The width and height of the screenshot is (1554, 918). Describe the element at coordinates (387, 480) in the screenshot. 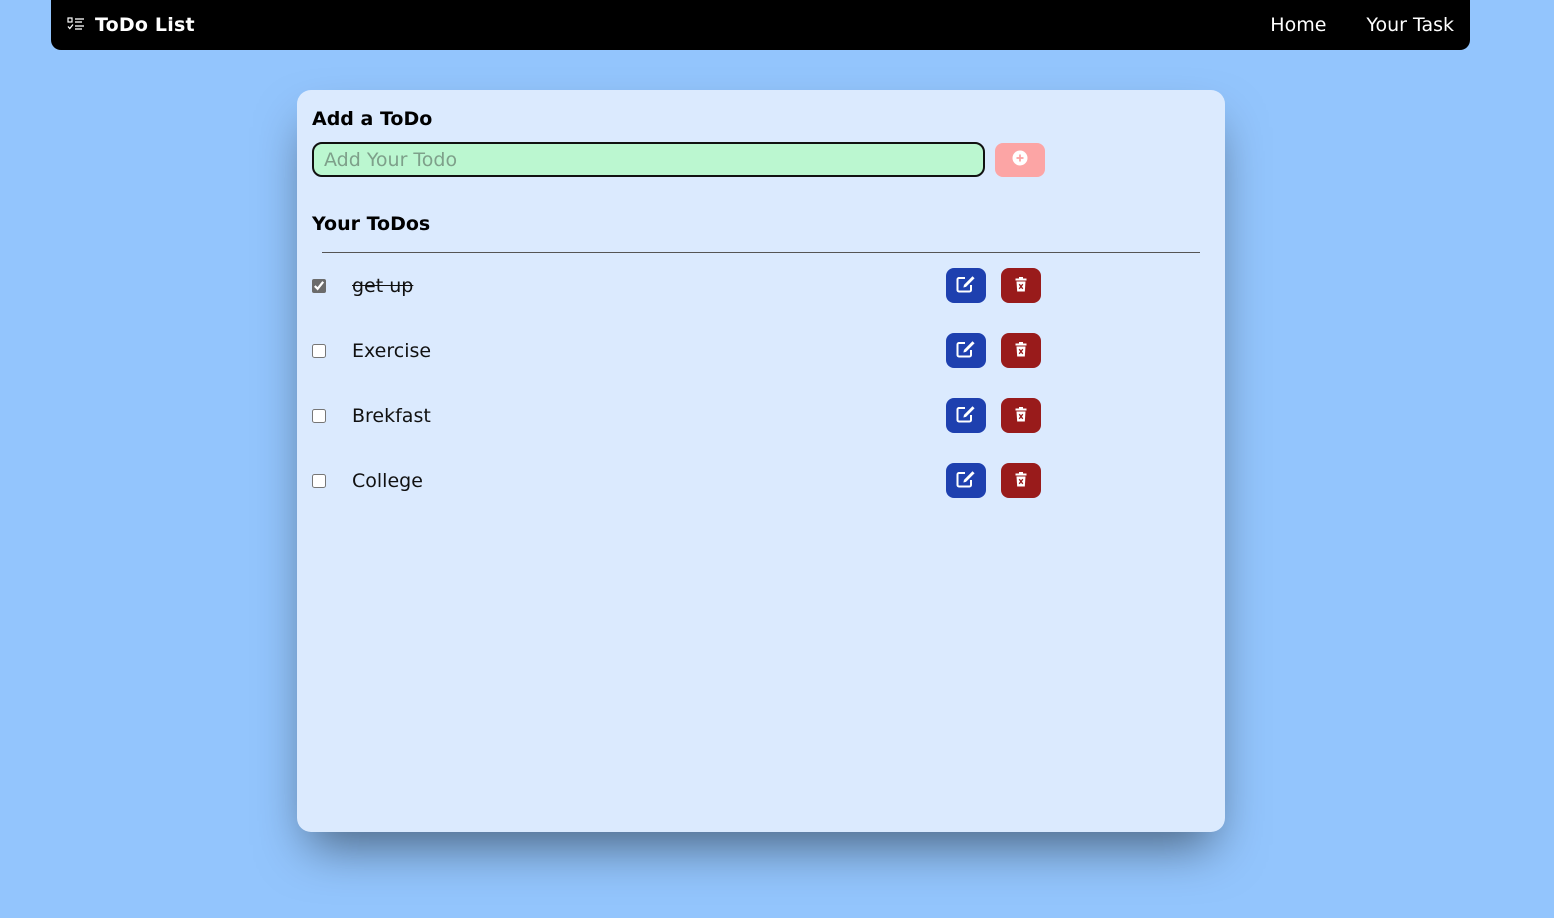

I see `todo-text: College` at that location.